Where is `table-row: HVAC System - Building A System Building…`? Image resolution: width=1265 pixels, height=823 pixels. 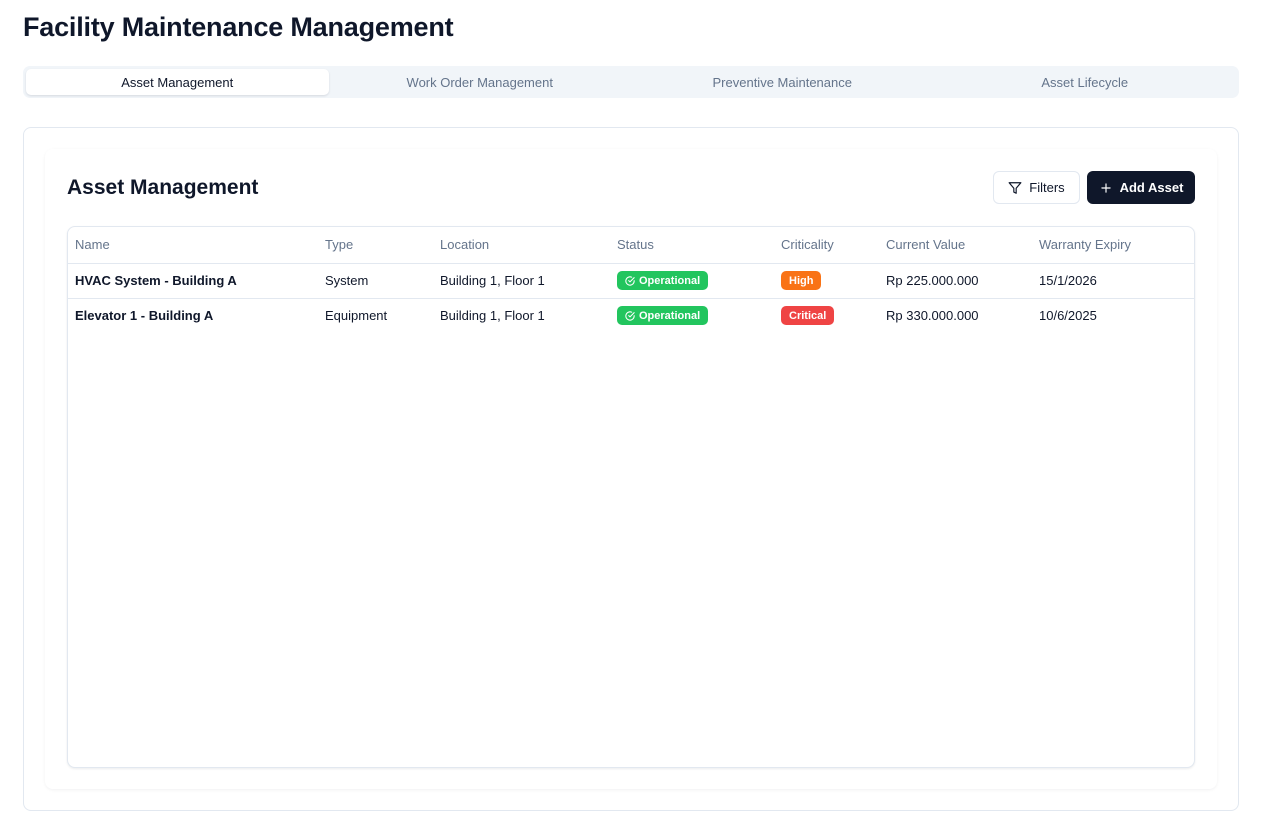
table-row: HVAC System - Building A System Building… is located at coordinates (631, 281).